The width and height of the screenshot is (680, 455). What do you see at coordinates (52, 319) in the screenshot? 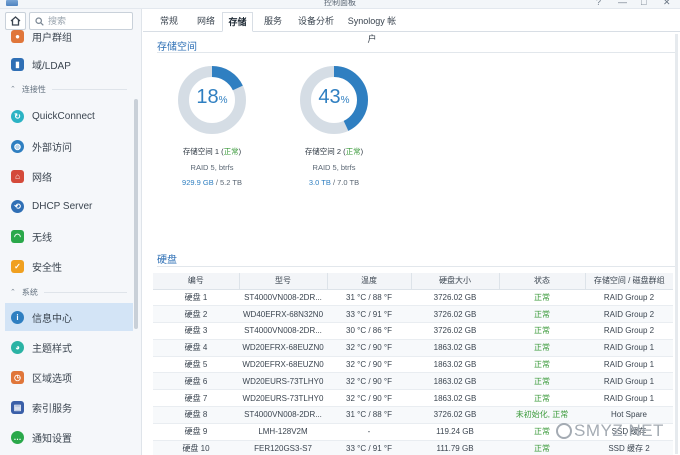
I see `sidebar-item-label: 信息中心` at bounding box center [52, 319].